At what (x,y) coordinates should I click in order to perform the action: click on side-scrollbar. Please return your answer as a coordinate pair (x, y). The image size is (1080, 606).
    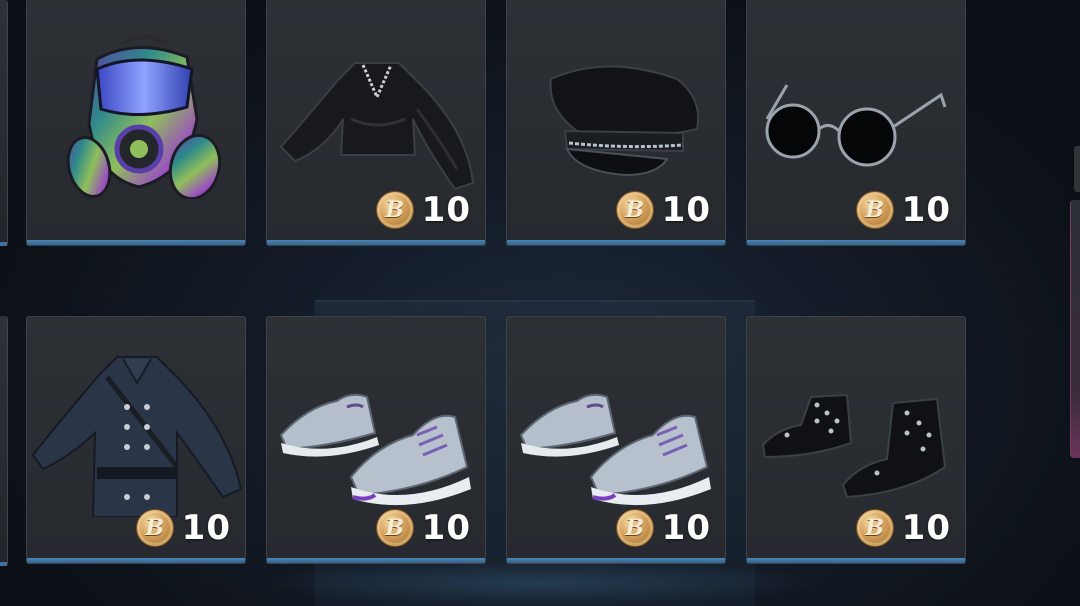
    Looking at the image, I should click on (1075, 329).